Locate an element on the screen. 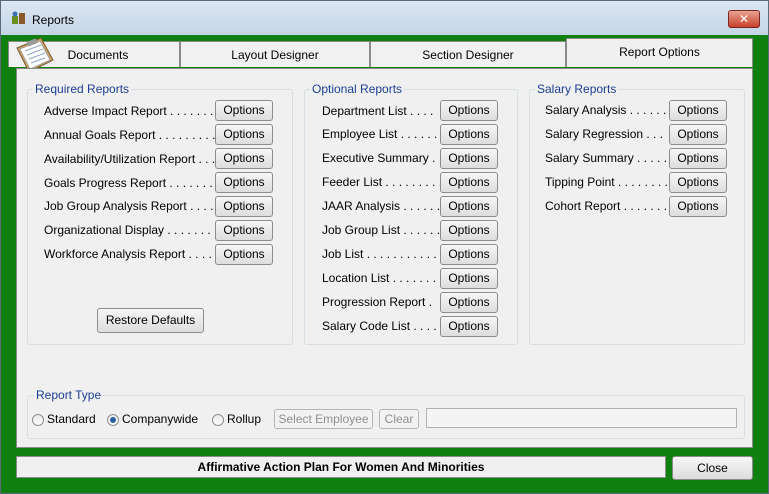 Image resolution: width=769 pixels, height=494 pixels. optional-report-label: JAAR Analysis . . . . . . . is located at coordinates (384, 206).